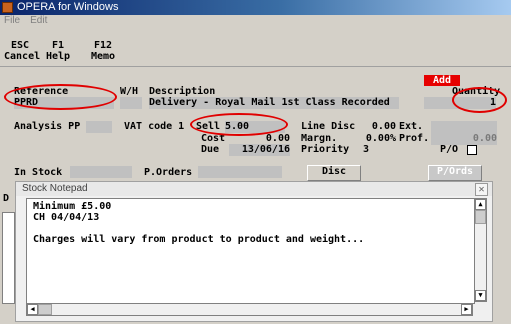  I want to click on margin-value: 0.00%, so click(380, 138).